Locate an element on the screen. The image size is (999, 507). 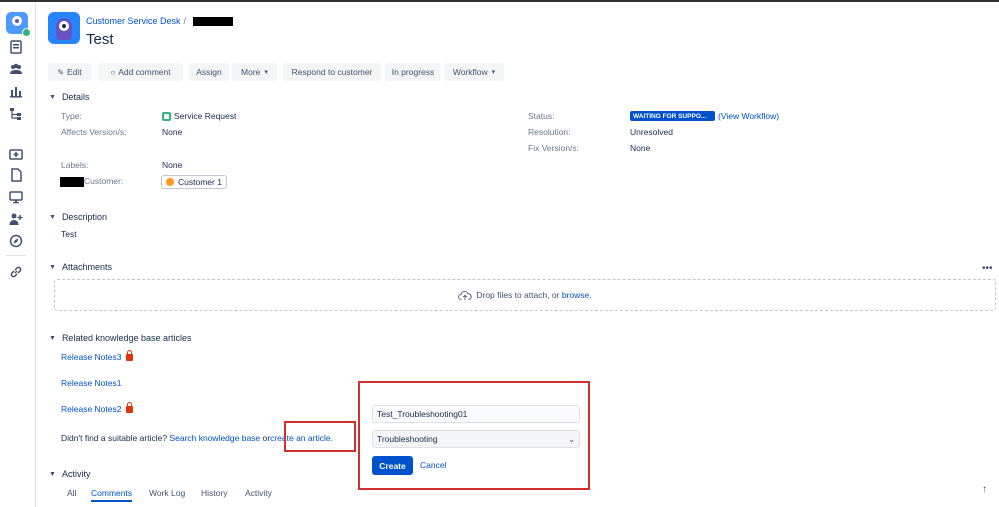
article-template-select: Troubleshooting ⌄ is located at coordinates (476, 439).